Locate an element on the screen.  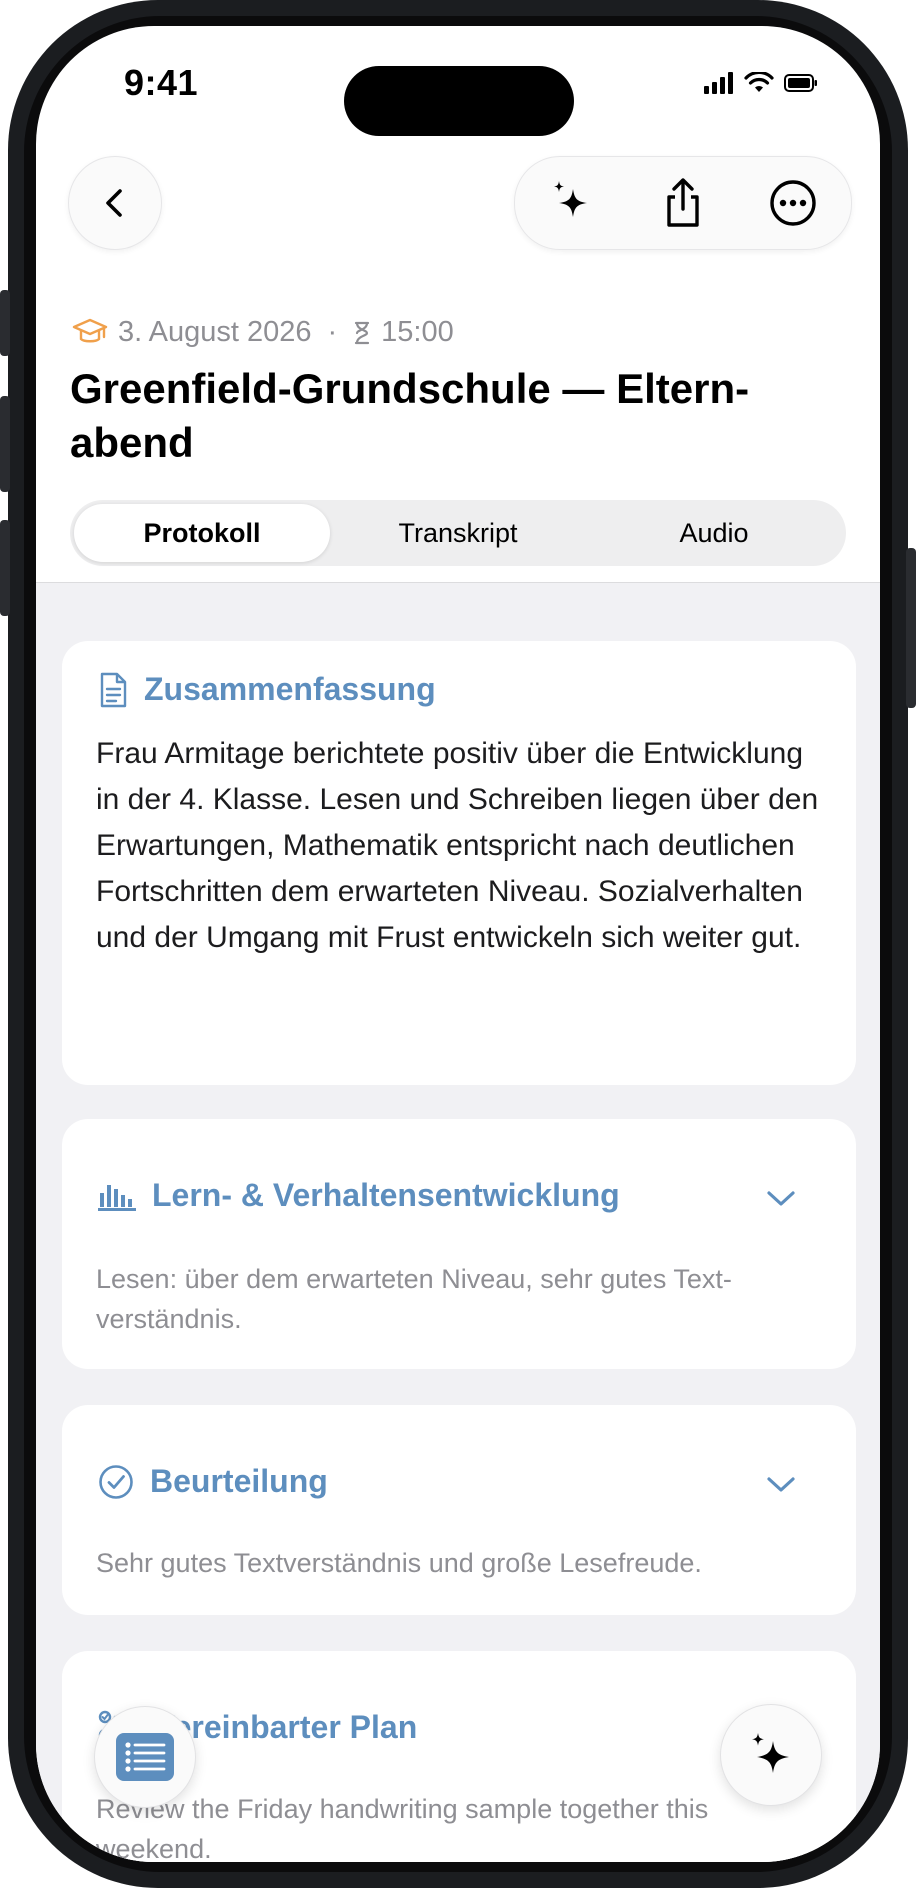
ai-assistant-button is located at coordinates (771, 1755).